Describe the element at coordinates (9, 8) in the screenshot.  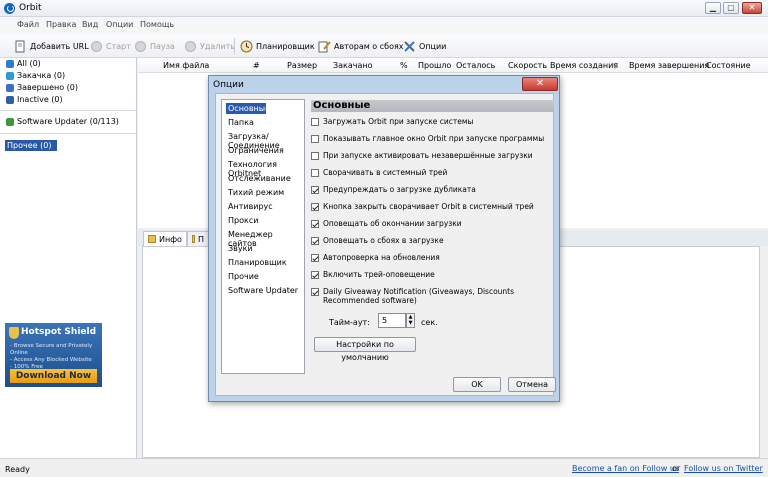
I see `orbit-logo-icon` at that location.